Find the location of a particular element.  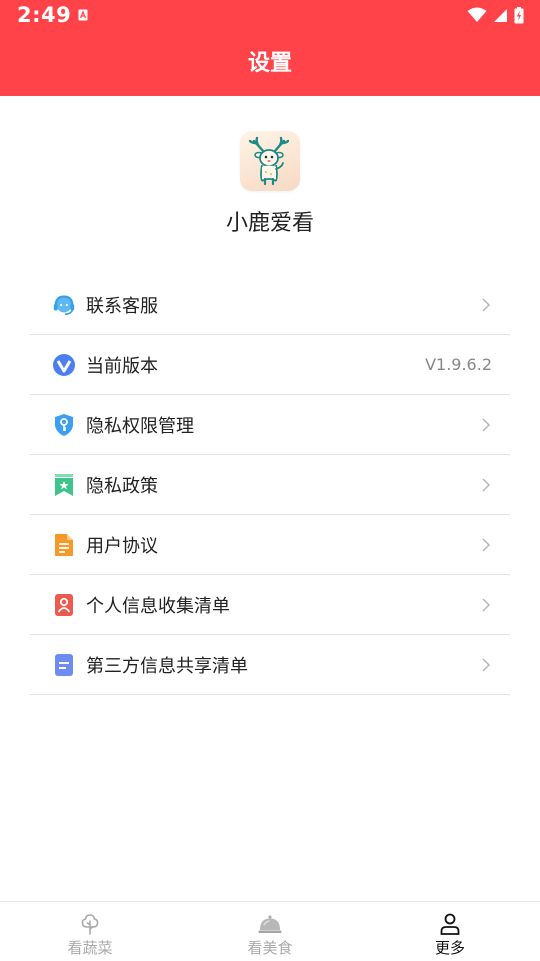

status-icons is located at coordinates (495, 15).